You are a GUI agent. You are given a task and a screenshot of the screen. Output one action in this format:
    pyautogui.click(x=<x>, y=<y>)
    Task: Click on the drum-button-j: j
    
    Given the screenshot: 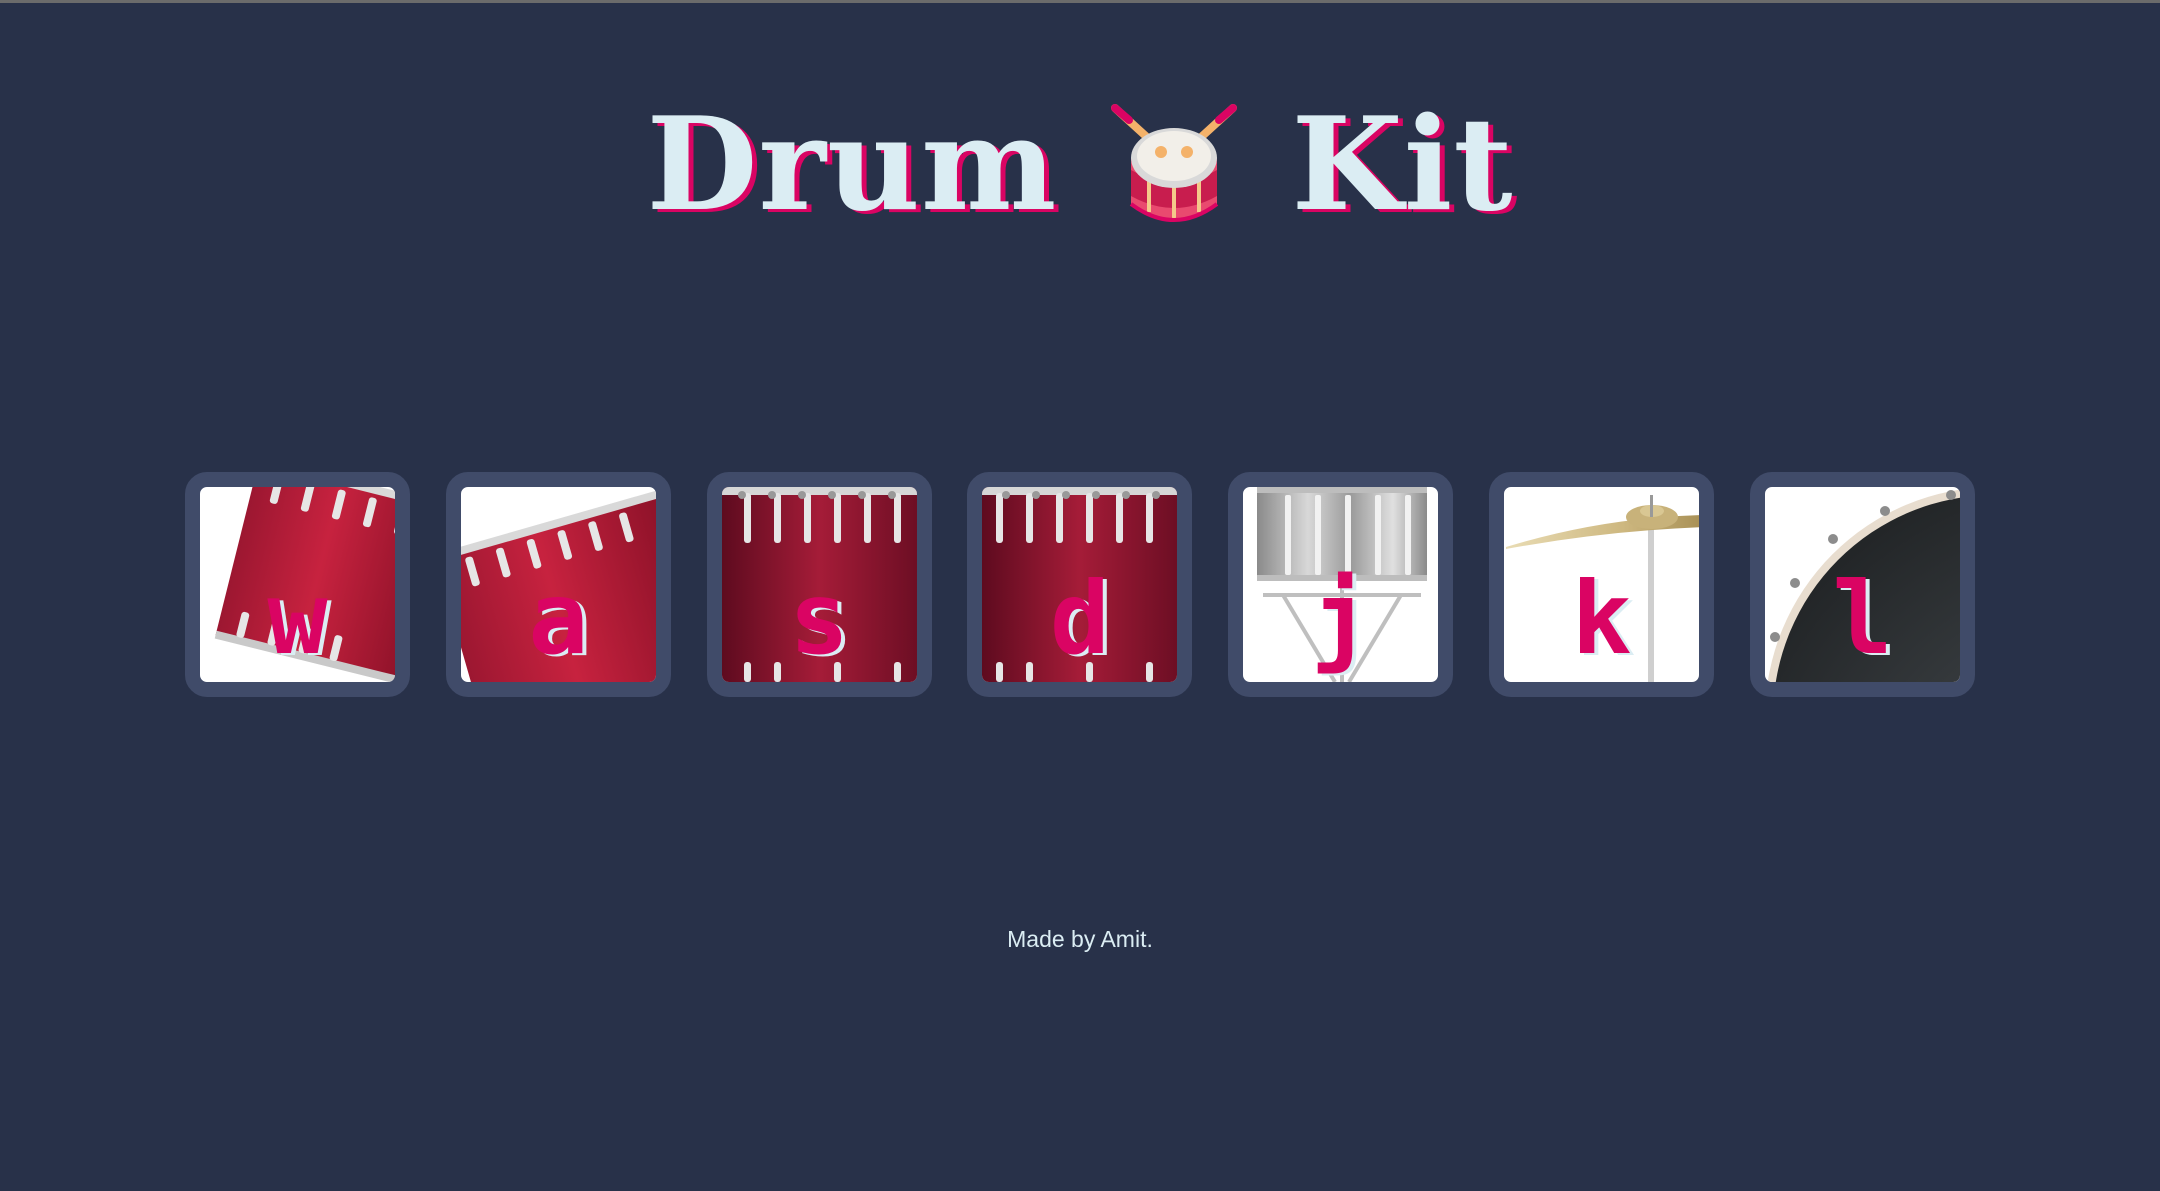 What is the action you would take?
    pyautogui.click(x=1341, y=584)
    